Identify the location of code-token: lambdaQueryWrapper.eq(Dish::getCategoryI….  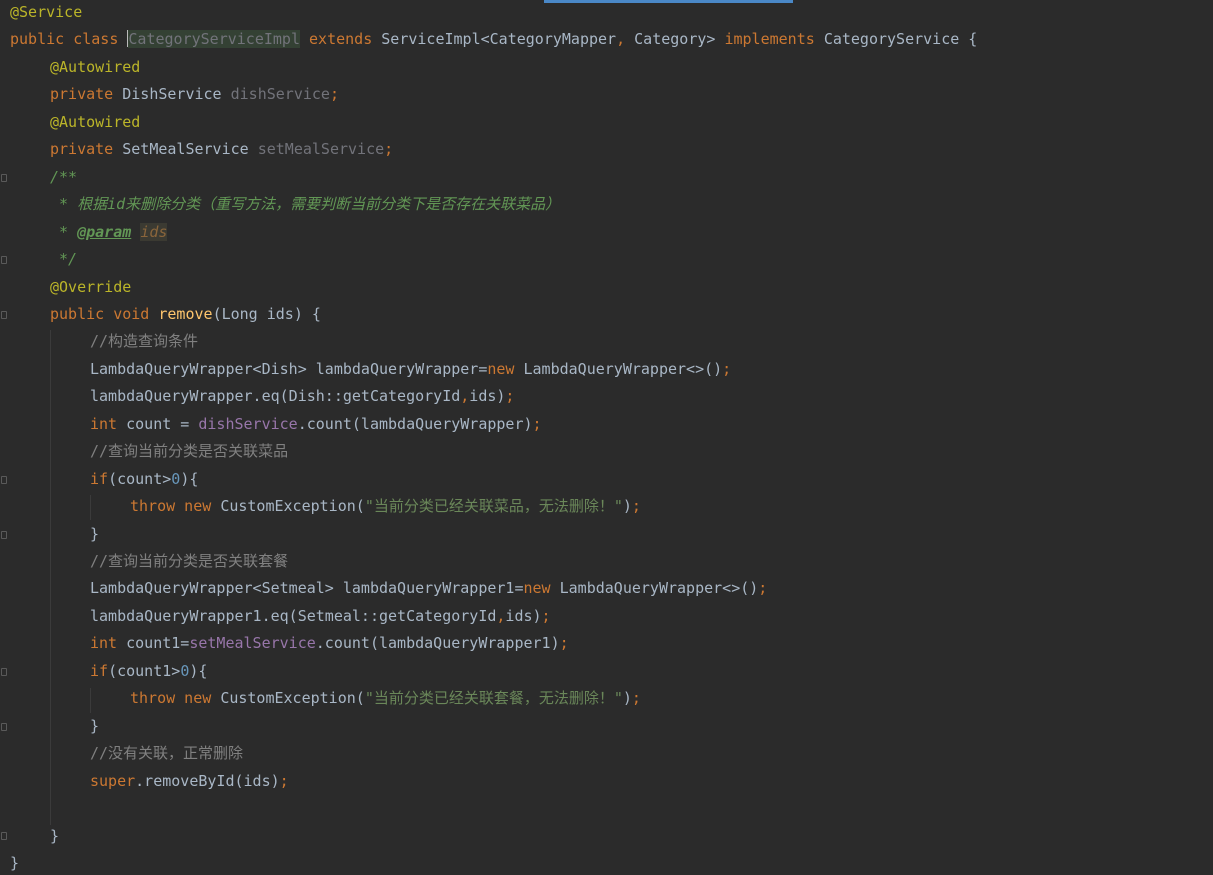
(275, 396).